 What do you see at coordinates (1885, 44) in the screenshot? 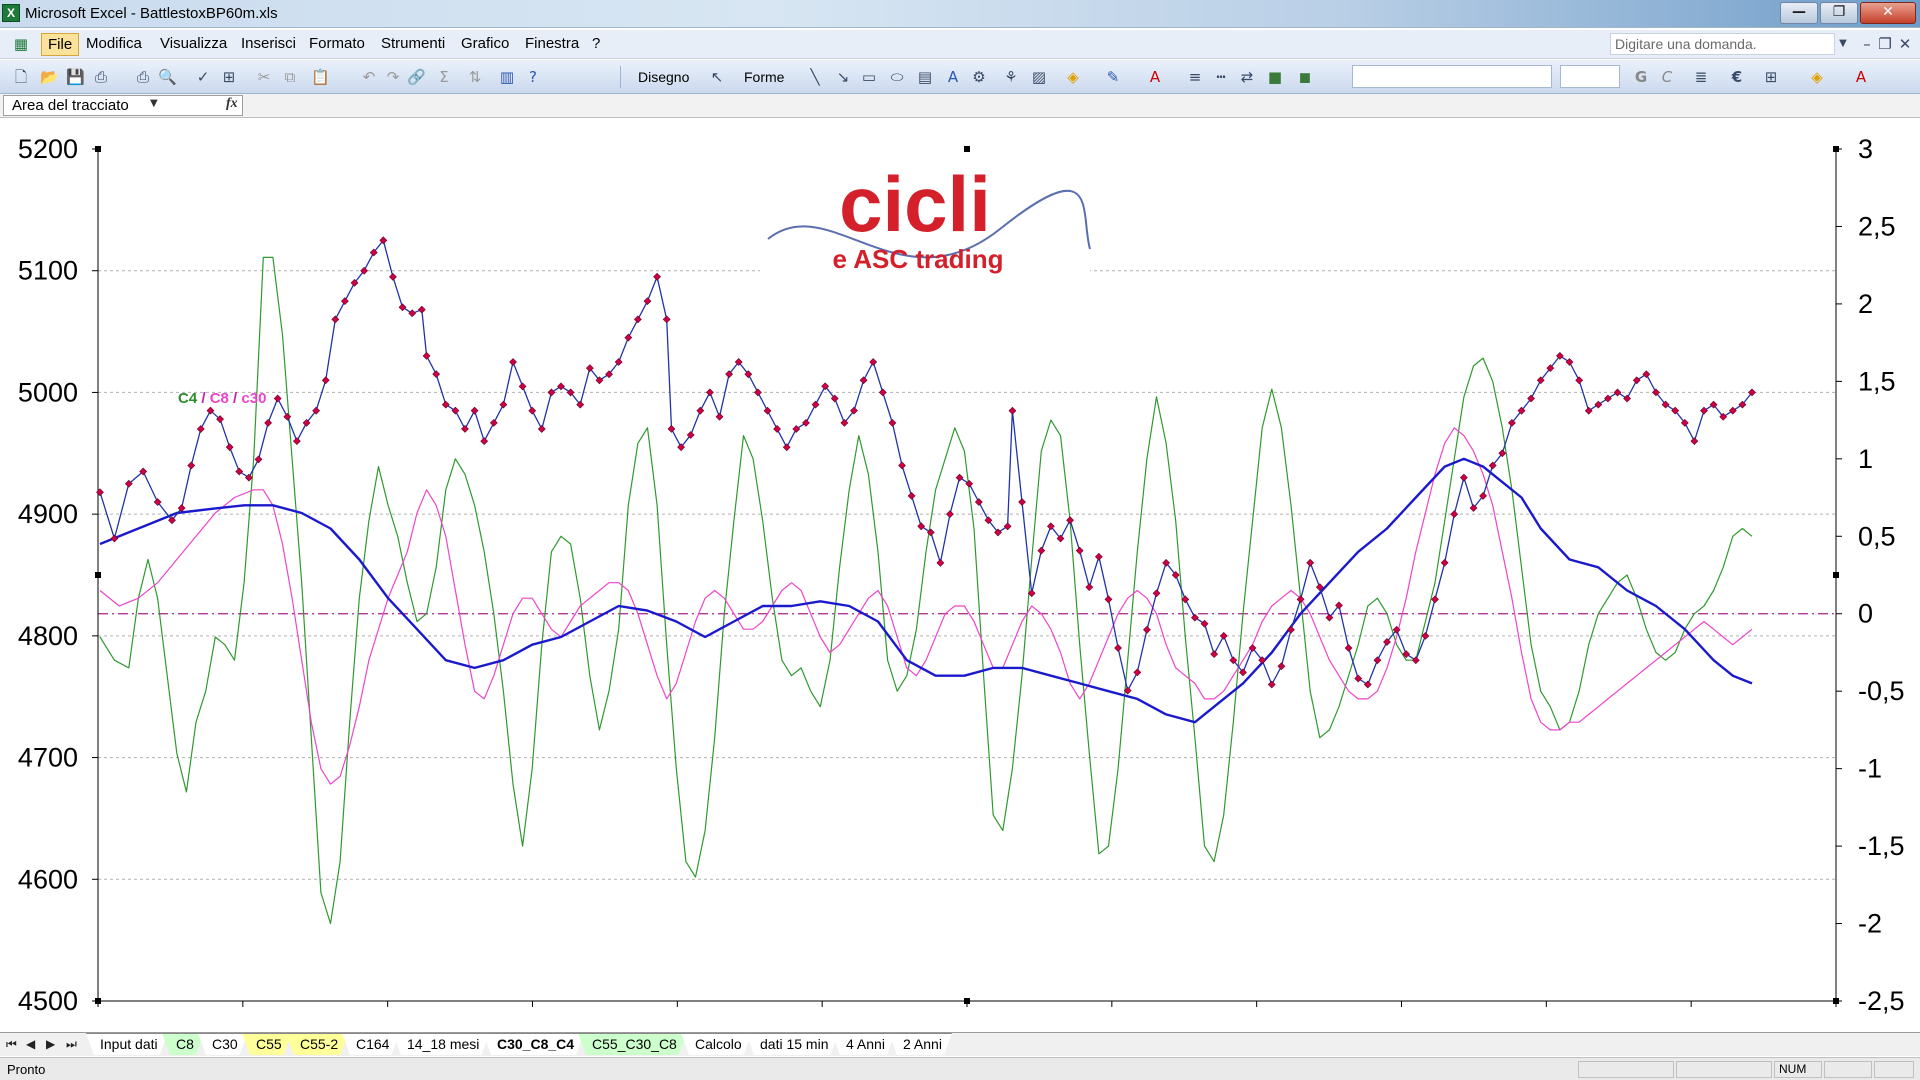
I see `doc-restore-icon: ❐` at bounding box center [1885, 44].